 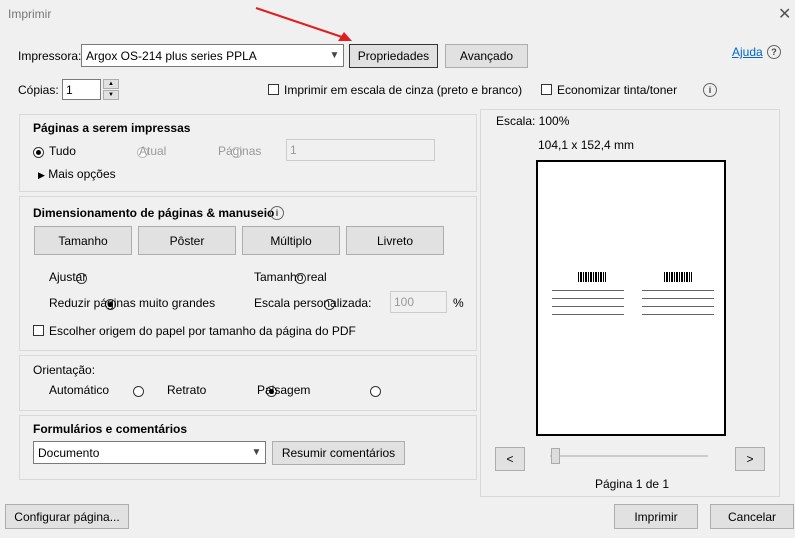 What do you see at coordinates (784, 14) in the screenshot?
I see `close-icon: ✕` at bounding box center [784, 14].